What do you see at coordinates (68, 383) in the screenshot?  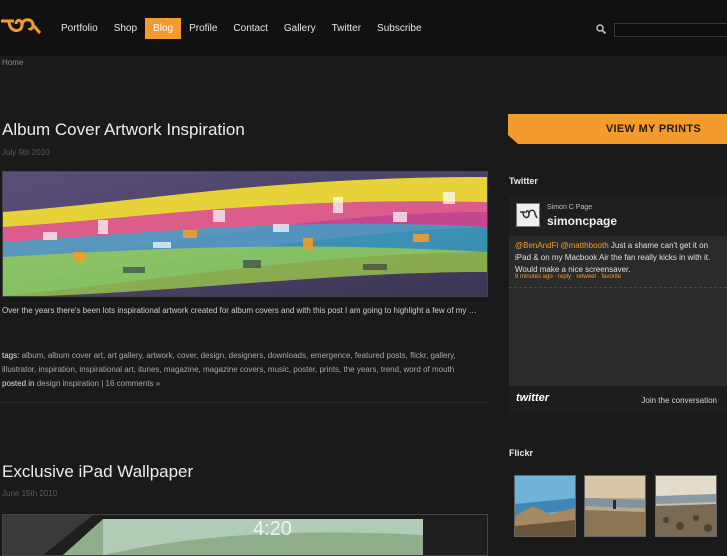 I see `category-link: design inspiration` at bounding box center [68, 383].